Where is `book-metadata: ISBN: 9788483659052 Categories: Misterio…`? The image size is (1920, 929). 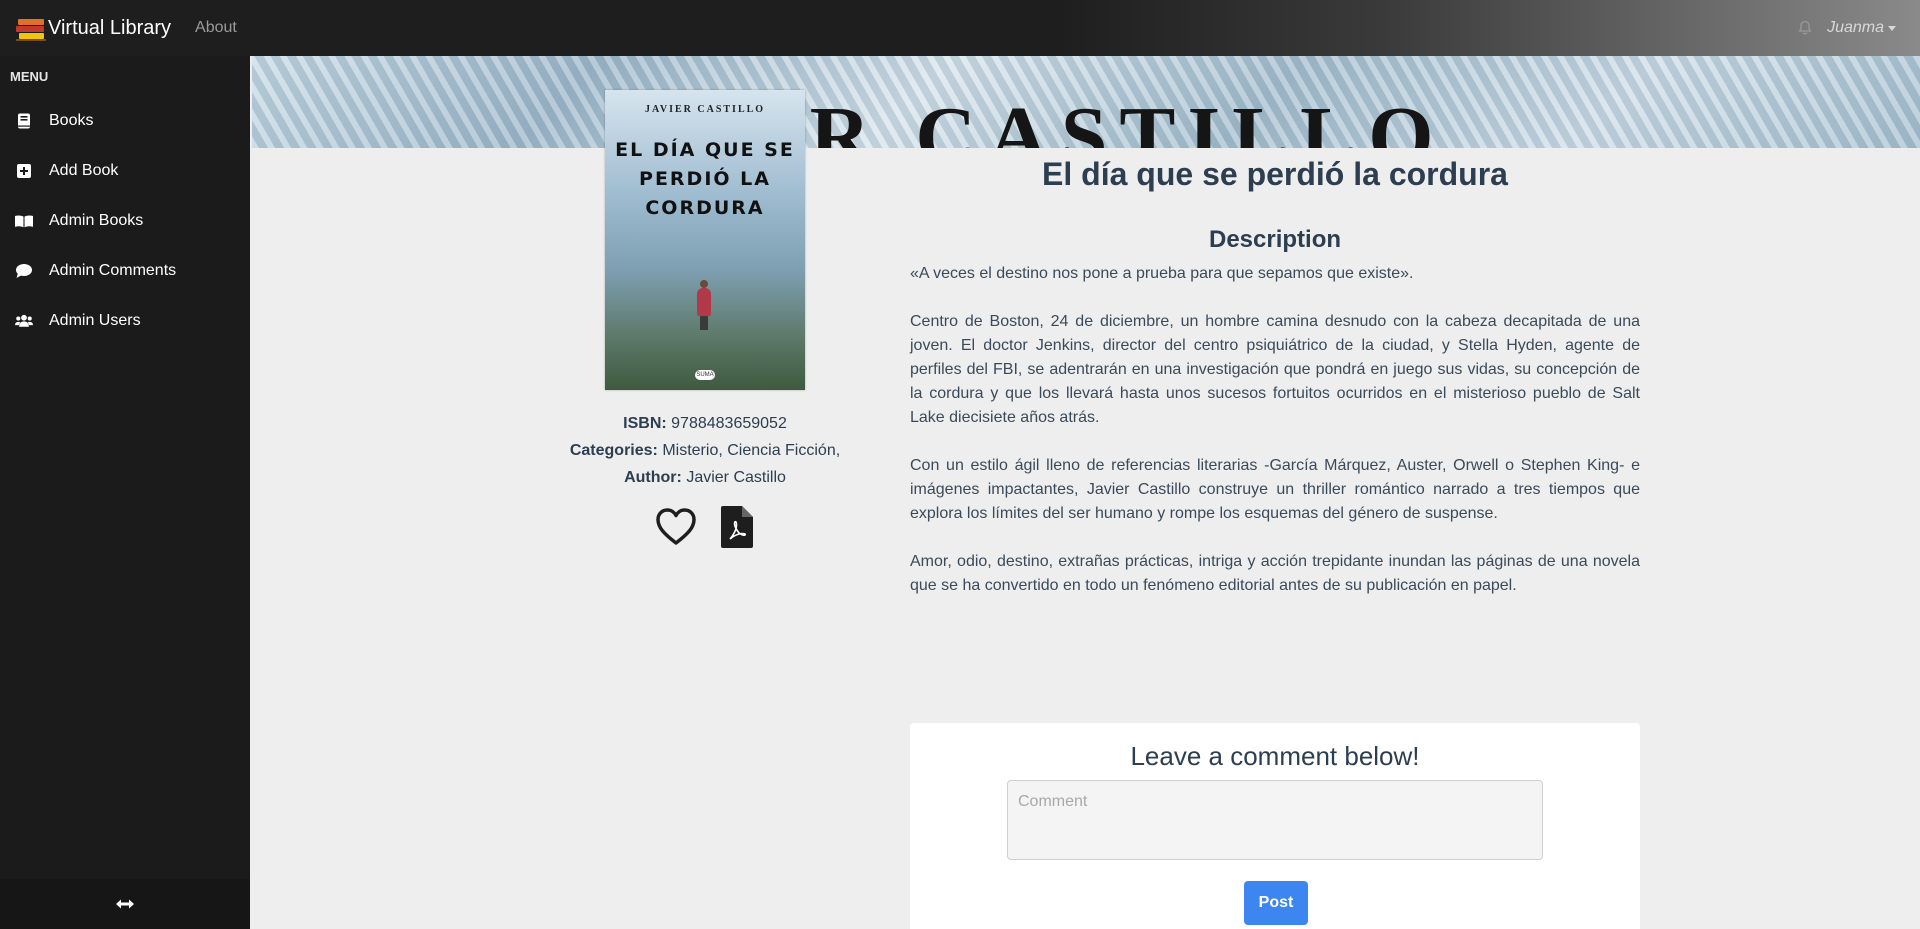
book-metadata: ISBN: 9788483659052 Categories: Misterio… is located at coordinates (705, 450).